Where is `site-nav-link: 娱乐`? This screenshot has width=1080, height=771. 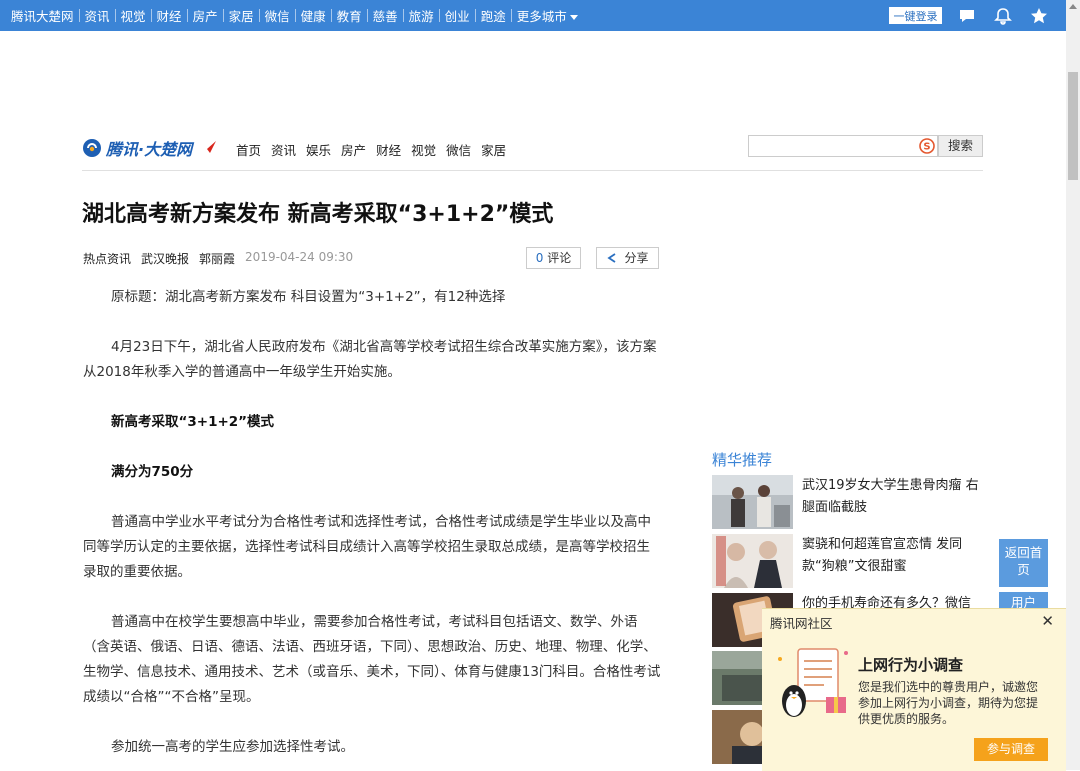
site-nav-link: 娱乐 is located at coordinates (318, 149).